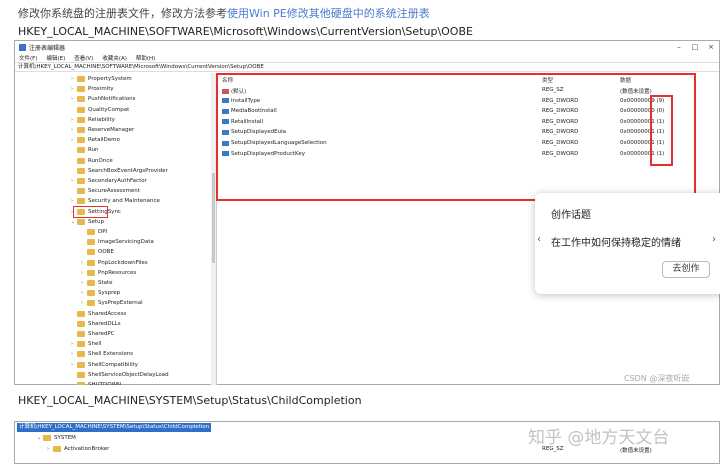 Image resolution: width=720 pixels, height=464 pixels. What do you see at coordinates (100, 293) in the screenshot?
I see `tree-item: › Sysprep` at bounding box center [100, 293].